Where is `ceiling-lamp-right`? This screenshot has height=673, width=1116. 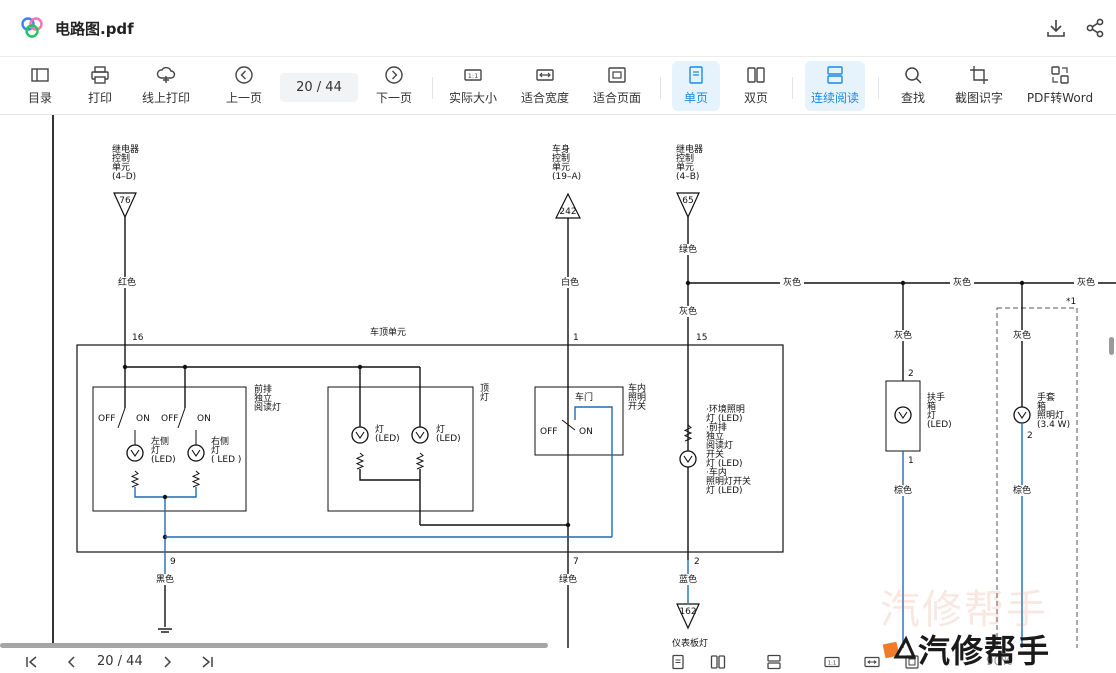 ceiling-lamp-right is located at coordinates (420, 435).